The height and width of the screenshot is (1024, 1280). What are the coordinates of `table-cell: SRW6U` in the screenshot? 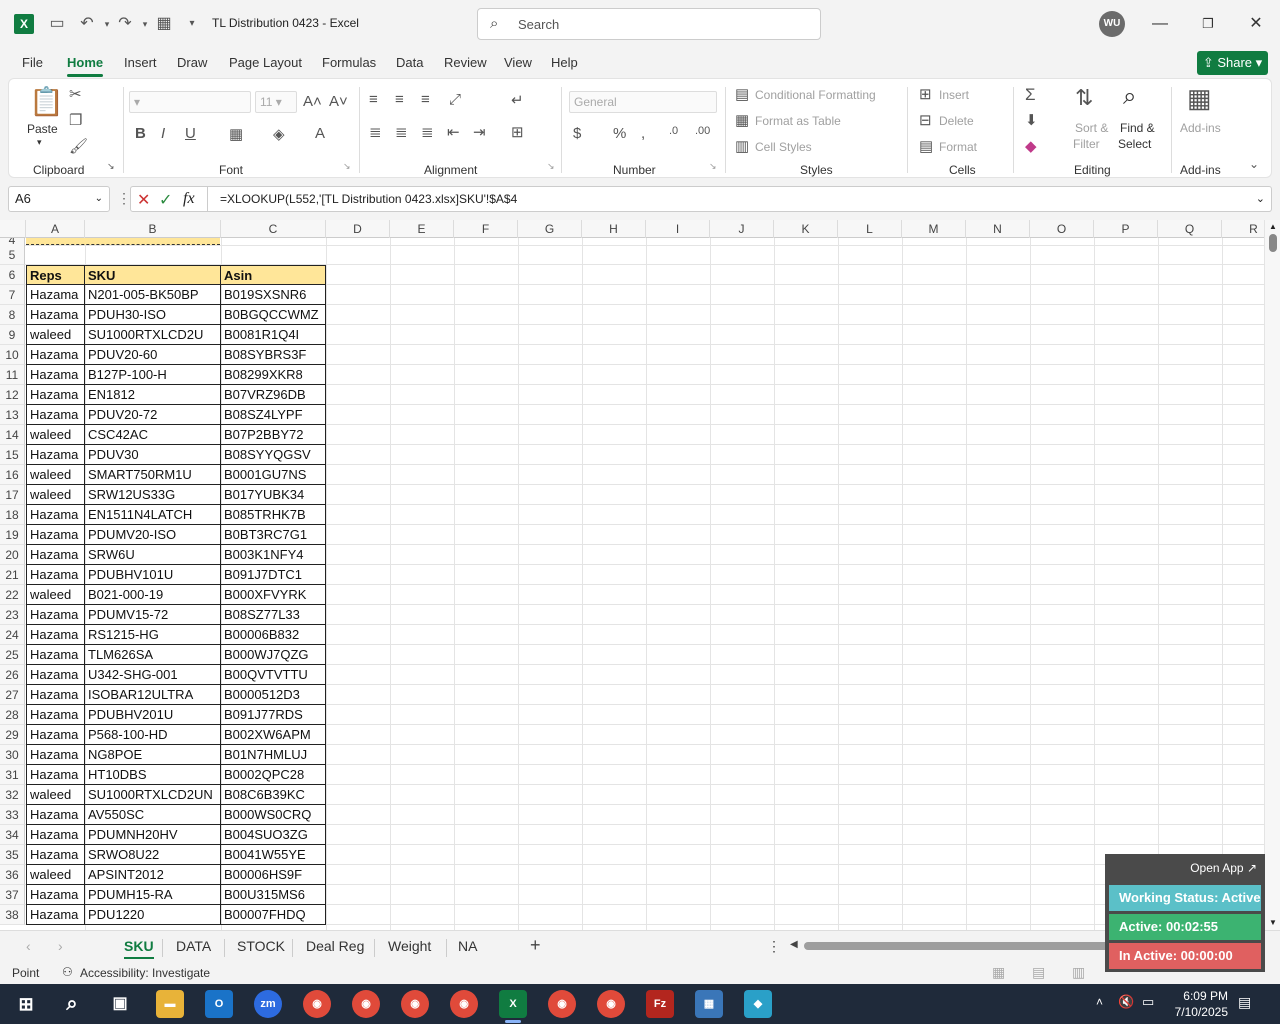 It's located at (153, 555).